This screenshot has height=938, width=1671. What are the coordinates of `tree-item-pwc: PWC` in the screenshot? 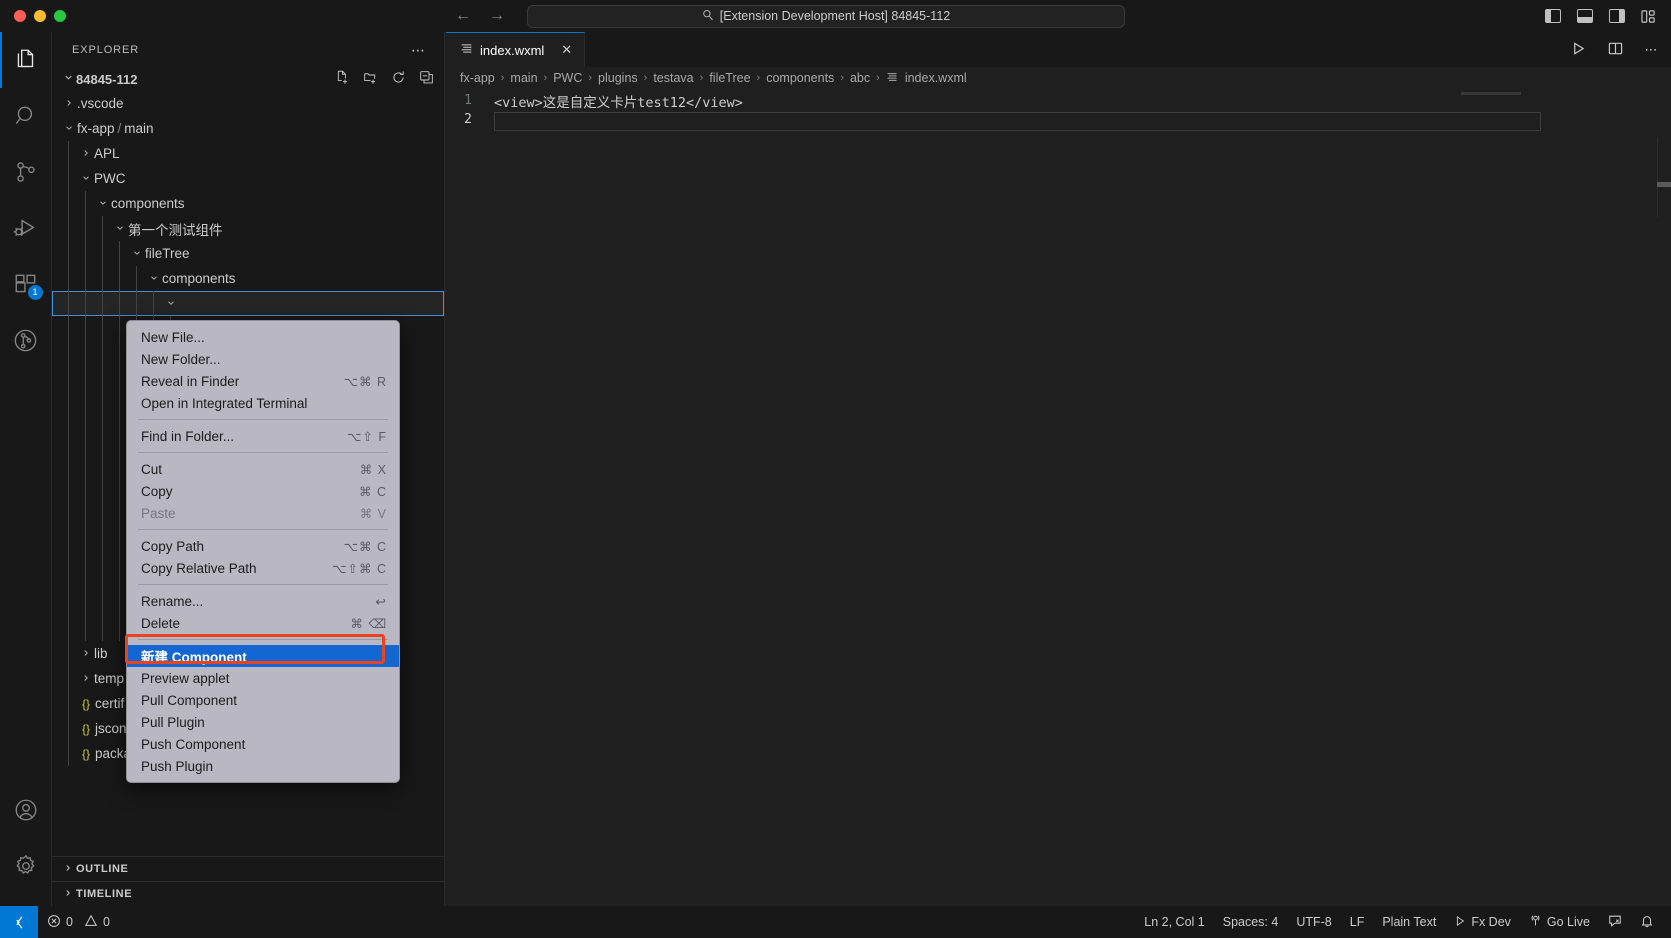 It's located at (248, 178).